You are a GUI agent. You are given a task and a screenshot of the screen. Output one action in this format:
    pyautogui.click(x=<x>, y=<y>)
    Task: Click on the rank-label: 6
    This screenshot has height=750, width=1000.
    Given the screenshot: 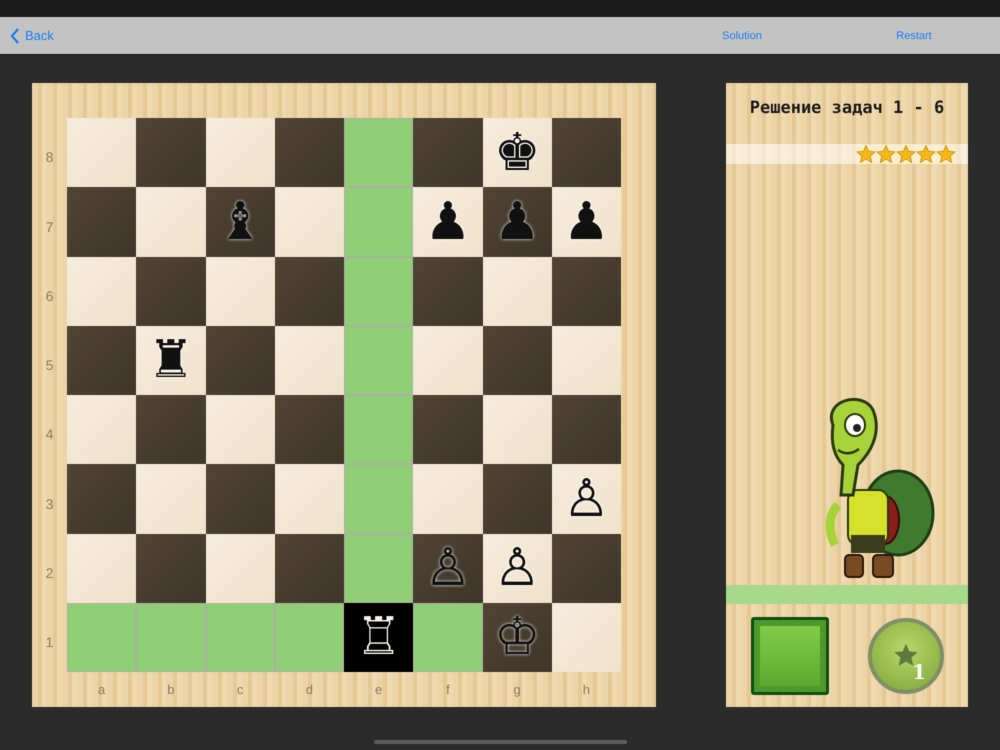 What is the action you would take?
    pyautogui.click(x=50, y=296)
    